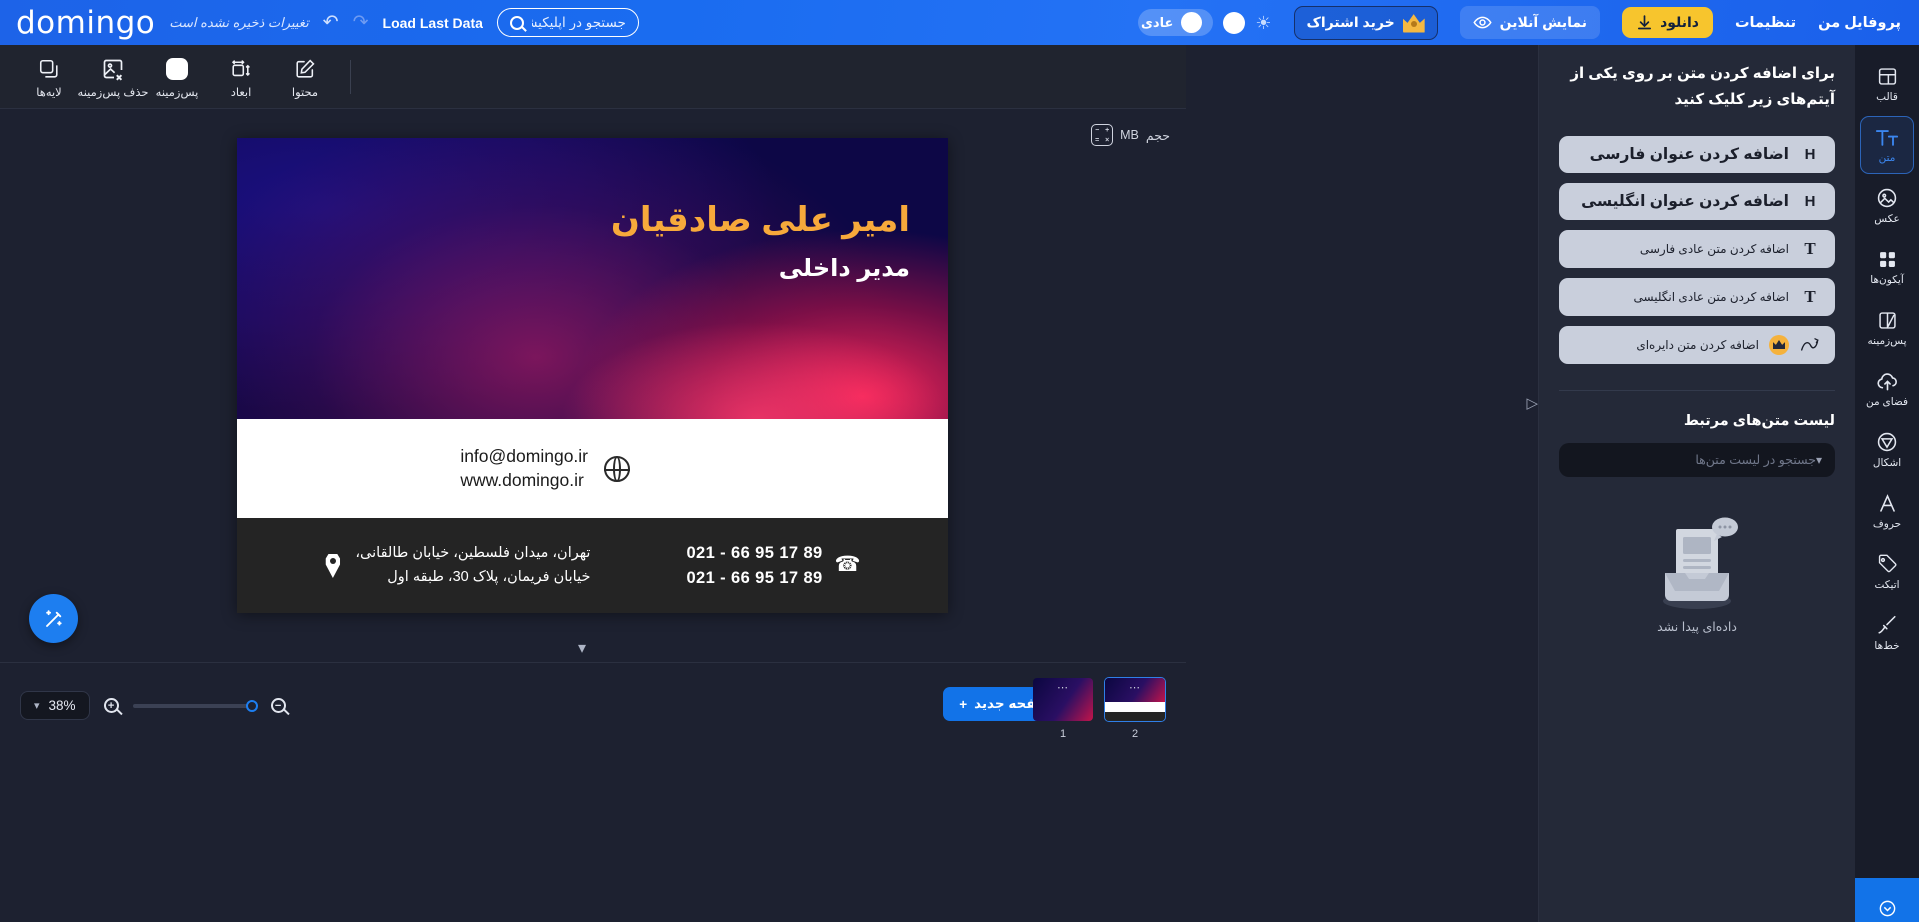 The image size is (1919, 922). What do you see at coordinates (1887, 84) in the screenshot?
I see `rail-item-template: قالب` at bounding box center [1887, 84].